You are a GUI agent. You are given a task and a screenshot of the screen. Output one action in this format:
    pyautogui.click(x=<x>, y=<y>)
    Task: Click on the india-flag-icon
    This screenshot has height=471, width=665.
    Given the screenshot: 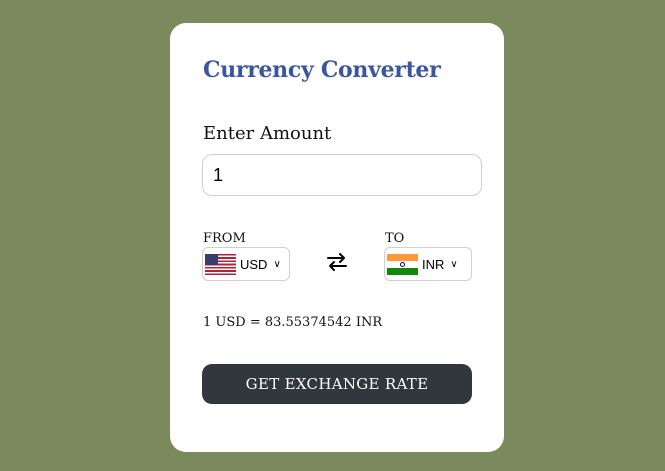 What is the action you would take?
    pyautogui.click(x=402, y=264)
    